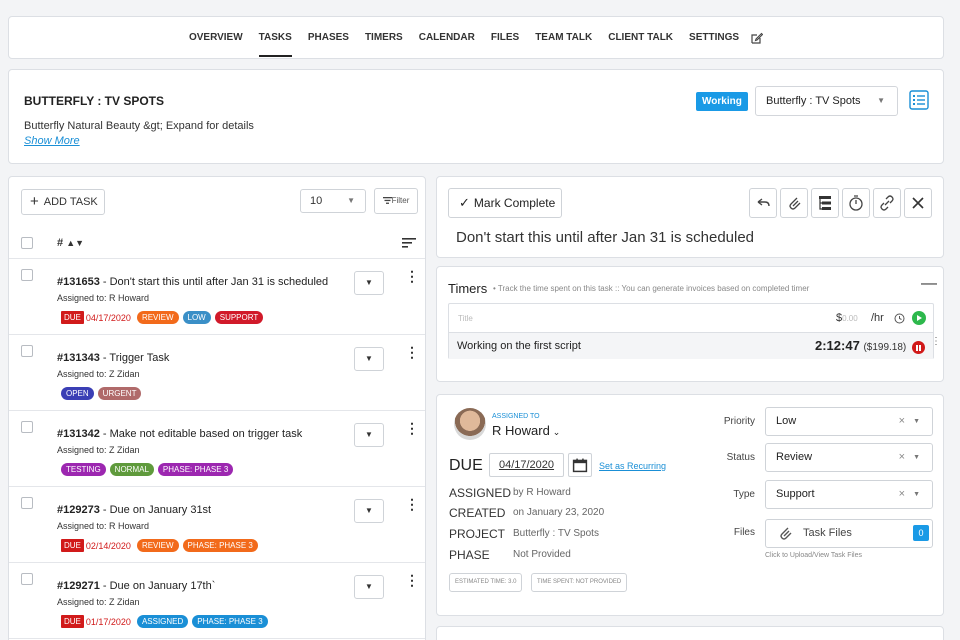 This screenshot has height=640, width=960. What do you see at coordinates (486, 582) in the screenshot?
I see `estimated-time-badge: ESTIMATED TIME: 3.0` at bounding box center [486, 582].